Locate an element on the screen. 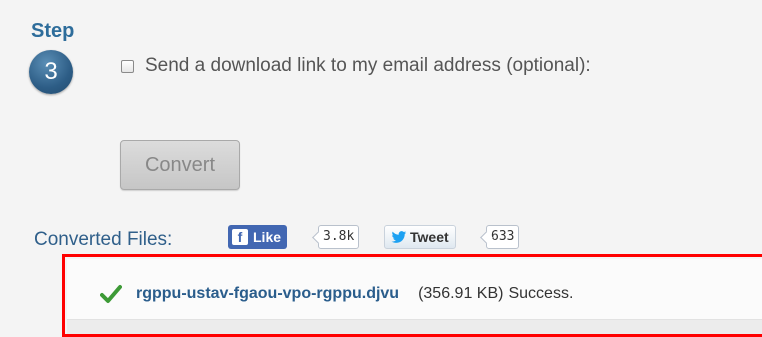 This screenshot has width=762, height=337. tweet-count: 633 is located at coordinates (503, 237).